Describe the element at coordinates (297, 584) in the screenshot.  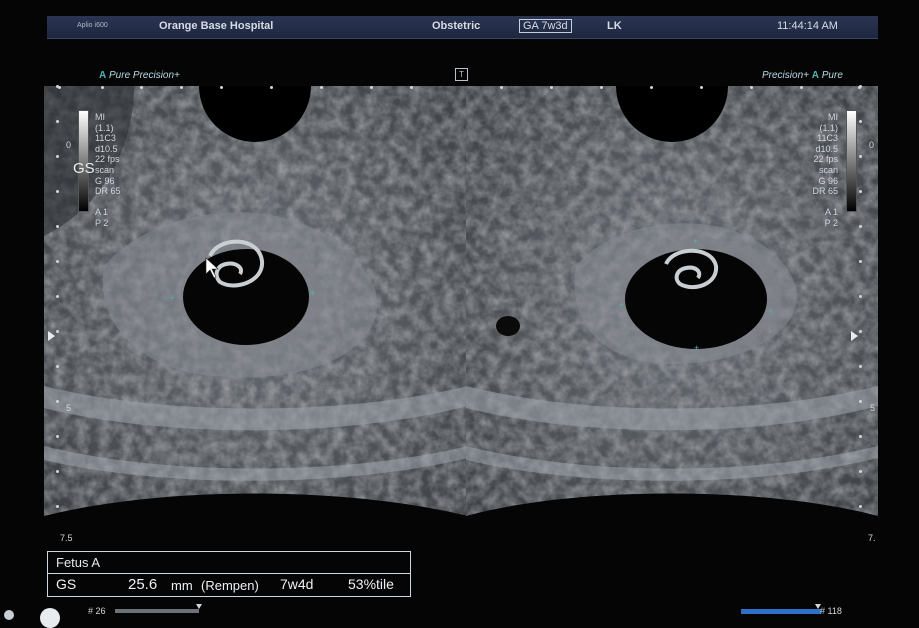
I see `measurement-gestational-age: 7w4d` at that location.